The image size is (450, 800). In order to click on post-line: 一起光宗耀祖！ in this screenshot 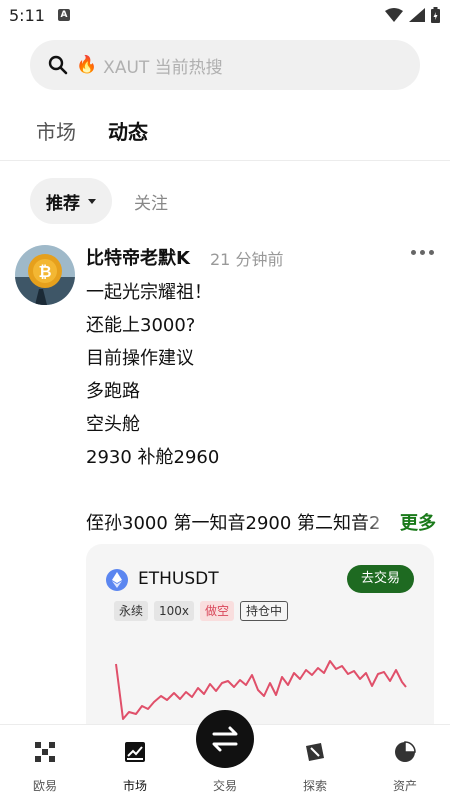, I will do `click(149, 292)`.